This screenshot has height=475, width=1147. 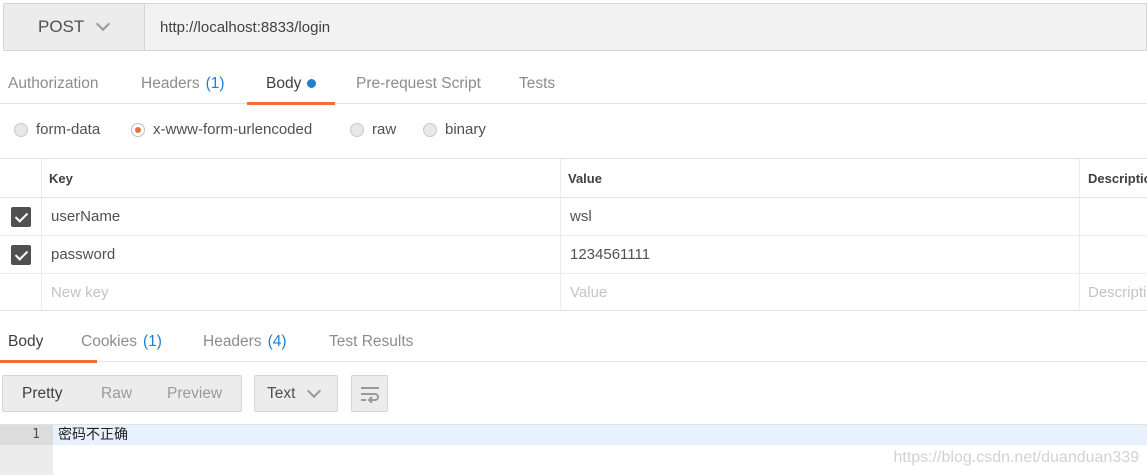 What do you see at coordinates (573, 393) in the screenshot?
I see `response-toolbar: Pretty Raw Preview Text` at bounding box center [573, 393].